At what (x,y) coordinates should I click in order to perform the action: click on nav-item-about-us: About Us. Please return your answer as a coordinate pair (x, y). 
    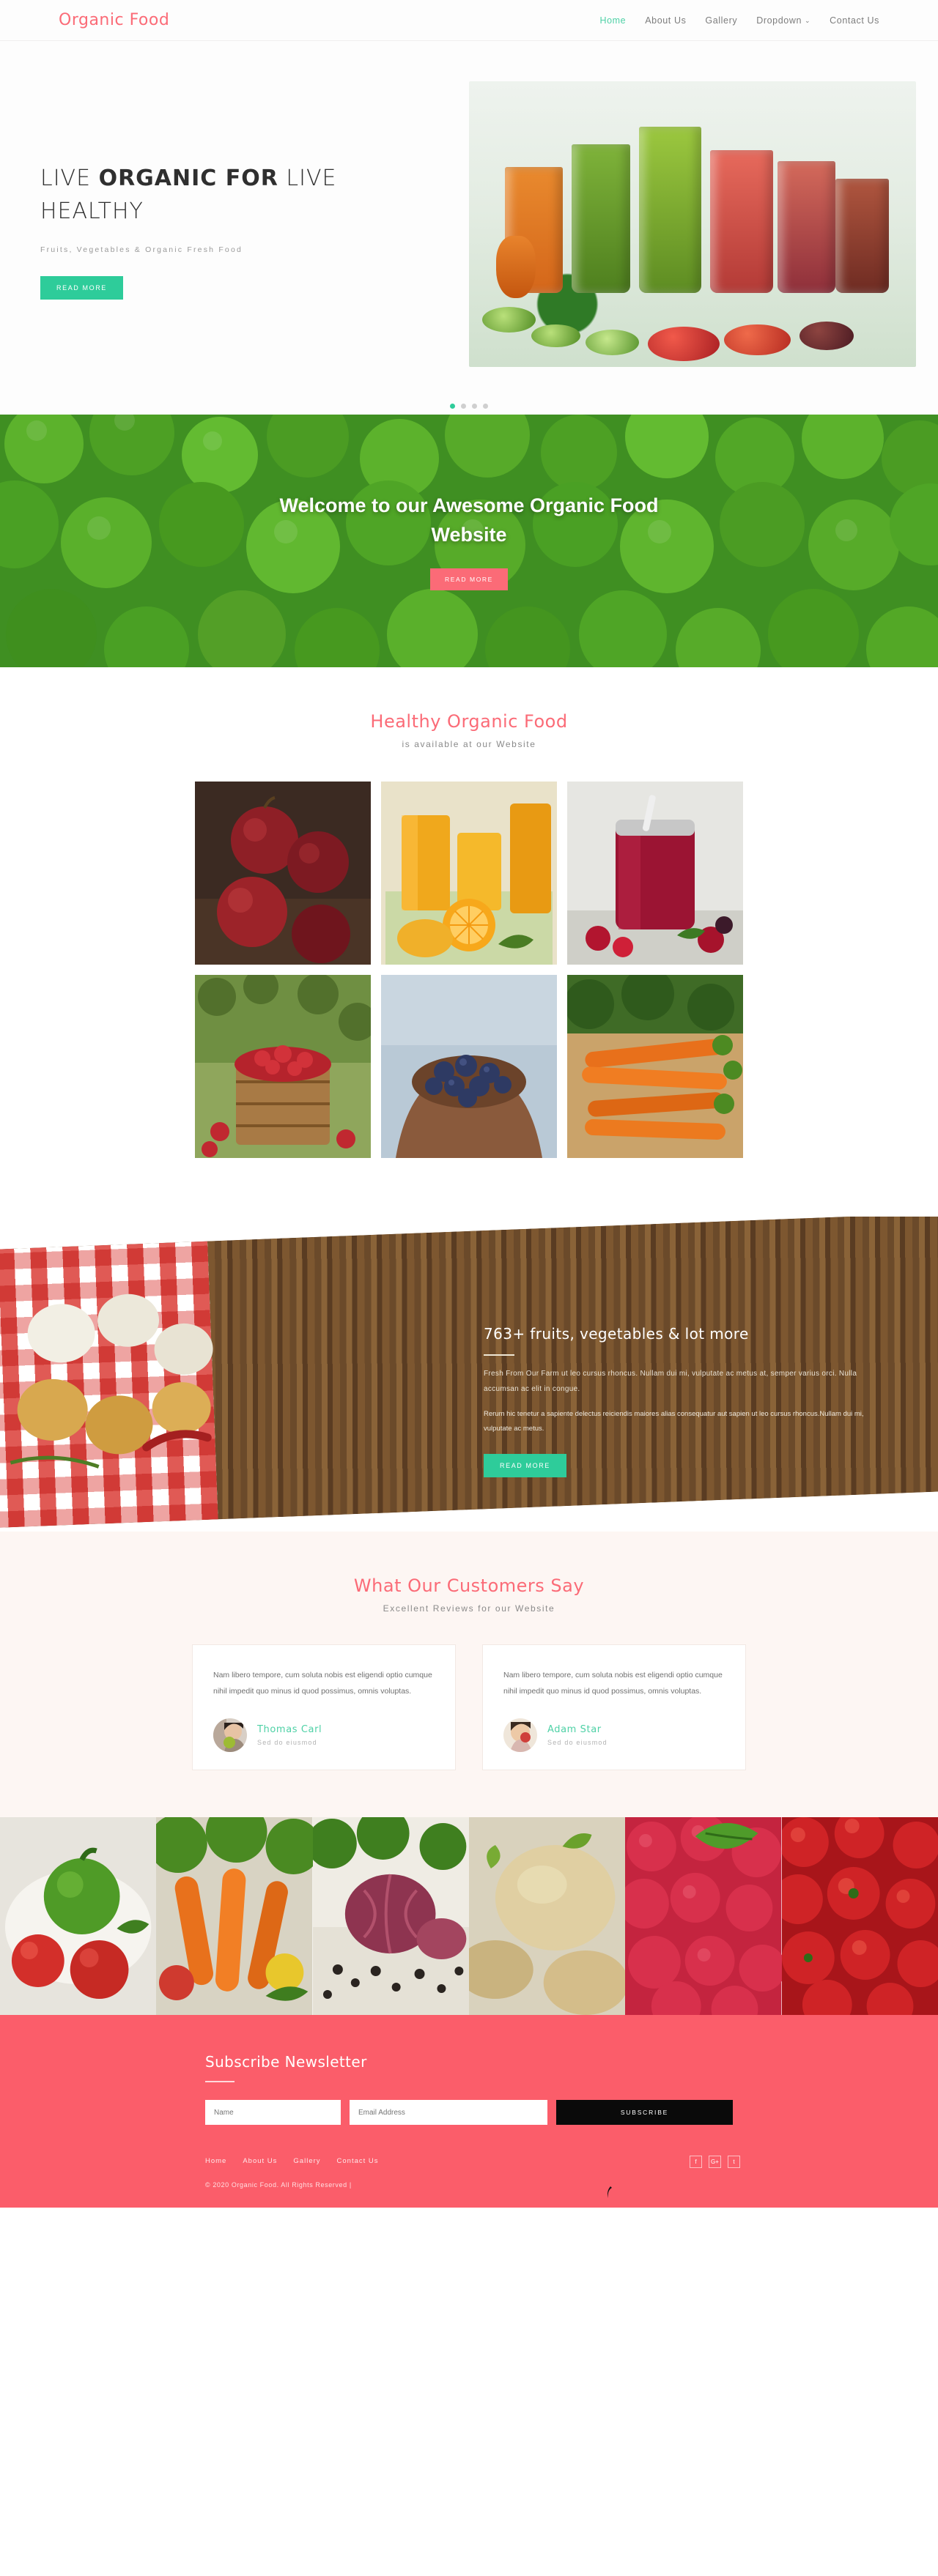
    Looking at the image, I should click on (665, 20).